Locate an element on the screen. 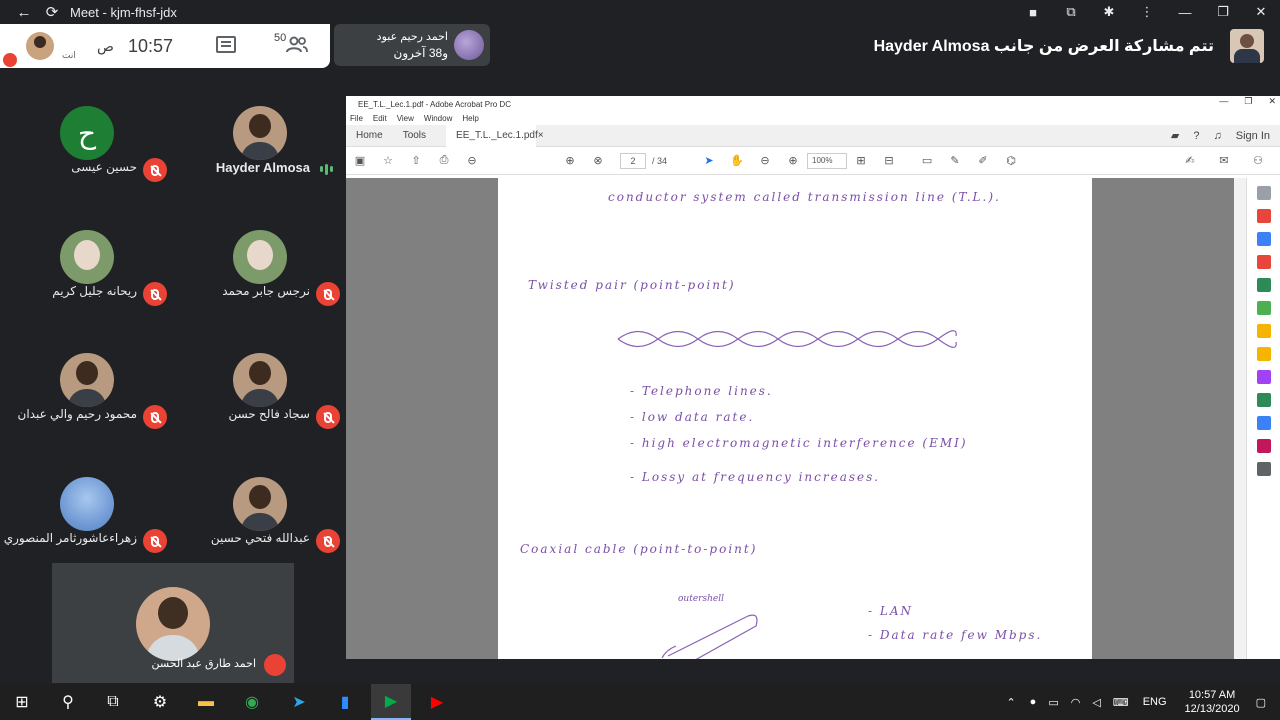 This screenshot has width=1280, height=720. tab-document: EE_T.L._Lec.1.pdf × is located at coordinates (495, 135).